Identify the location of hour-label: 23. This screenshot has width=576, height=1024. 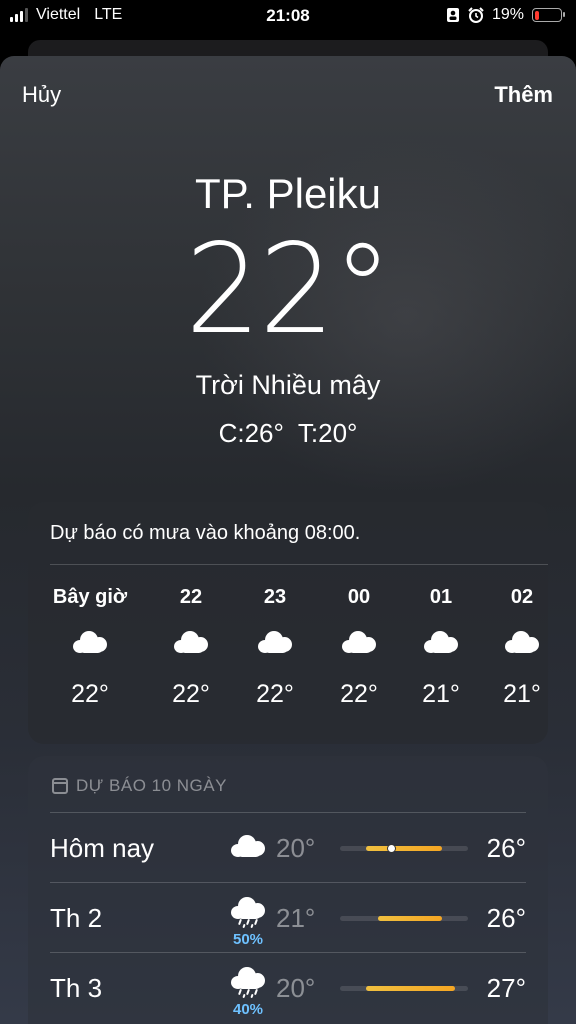
(275, 597).